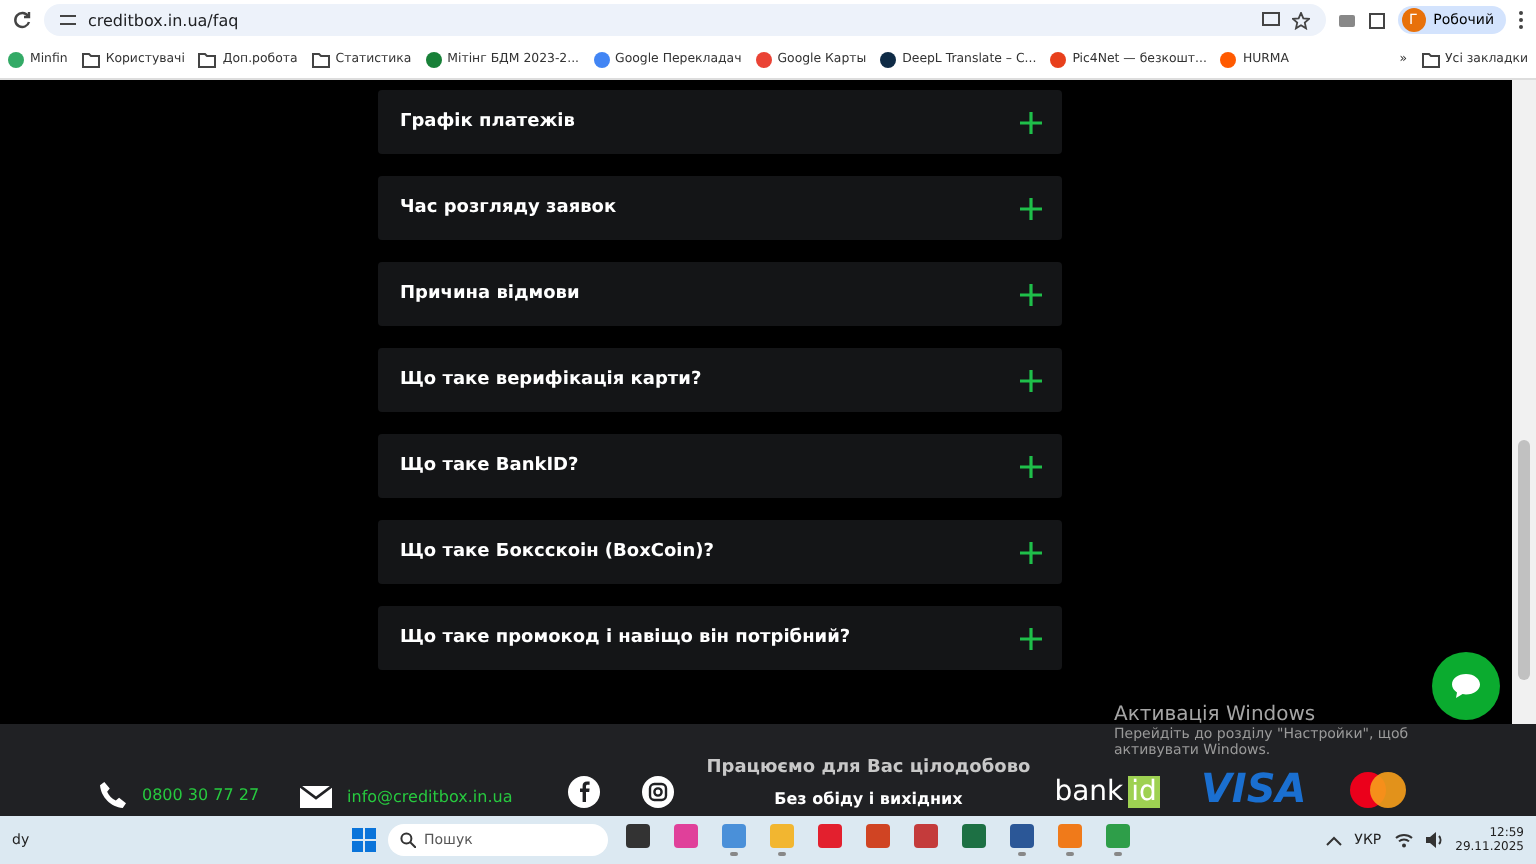 This screenshot has height=864, width=1536. What do you see at coordinates (720, 208) in the screenshot?
I see `faq-item: Час розгляду заявок` at bounding box center [720, 208].